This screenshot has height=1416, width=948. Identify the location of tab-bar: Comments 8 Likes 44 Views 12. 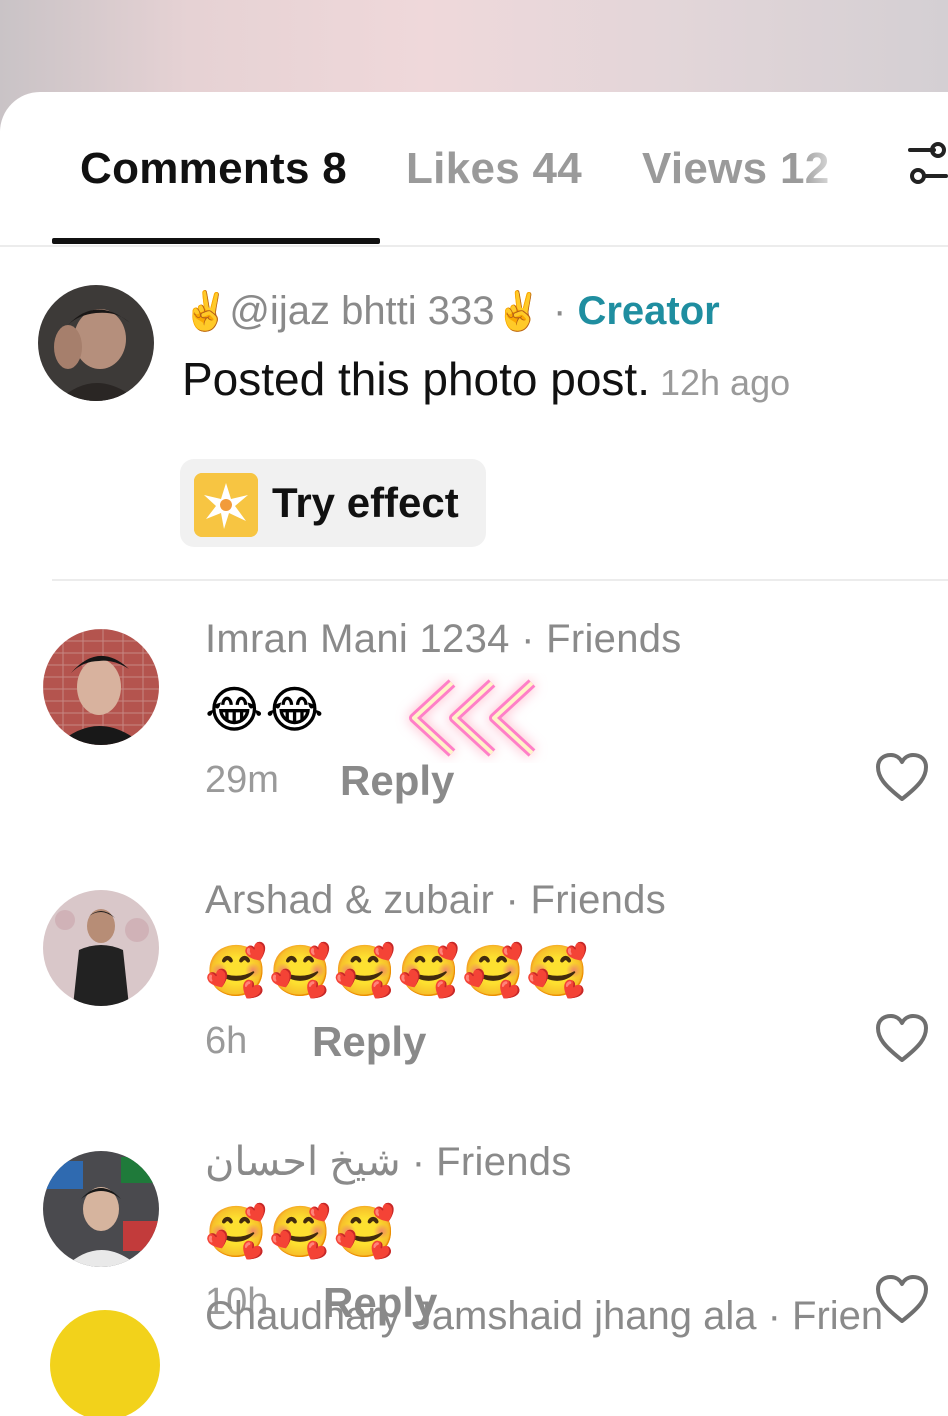
(474, 169).